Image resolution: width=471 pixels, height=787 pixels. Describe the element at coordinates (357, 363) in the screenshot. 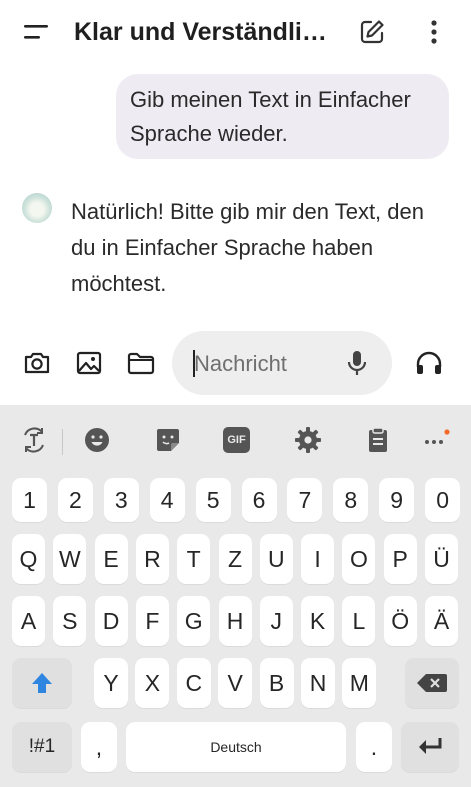

I see `microphone-icon` at that location.